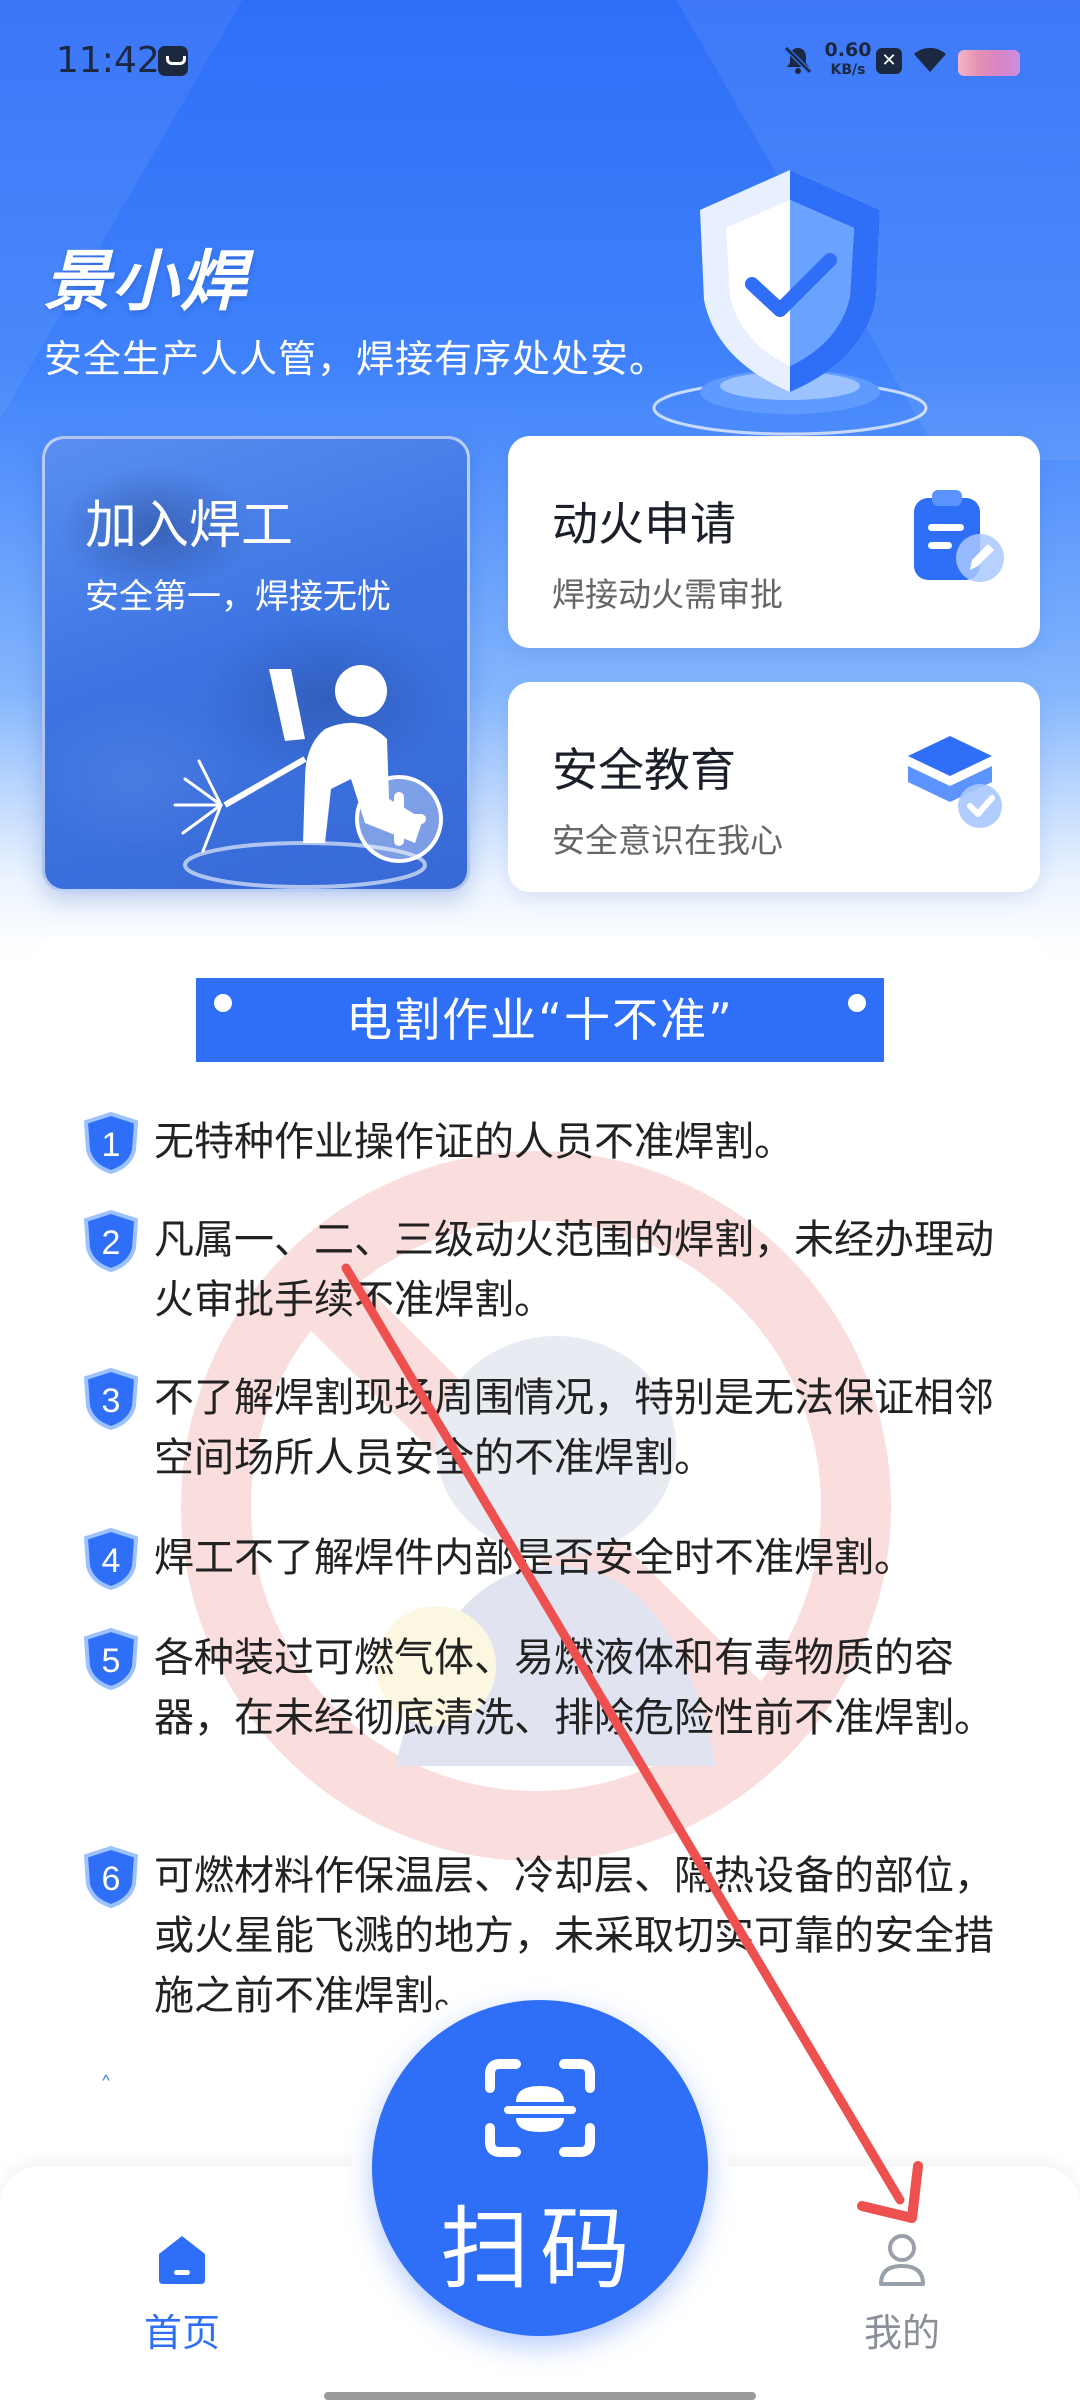  What do you see at coordinates (902, 2260) in the screenshot?
I see `user-icon` at bounding box center [902, 2260].